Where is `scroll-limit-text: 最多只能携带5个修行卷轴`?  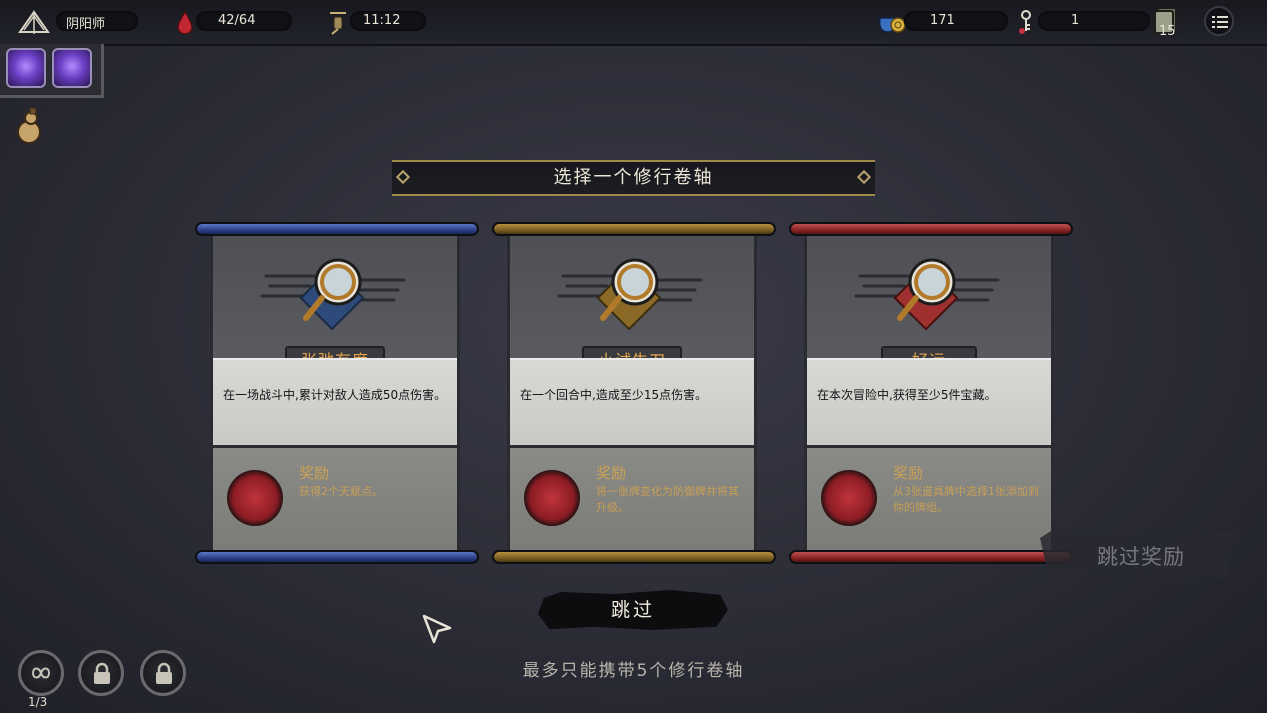 scroll-limit-text: 最多只能携带5个修行卷轴 is located at coordinates (633, 671).